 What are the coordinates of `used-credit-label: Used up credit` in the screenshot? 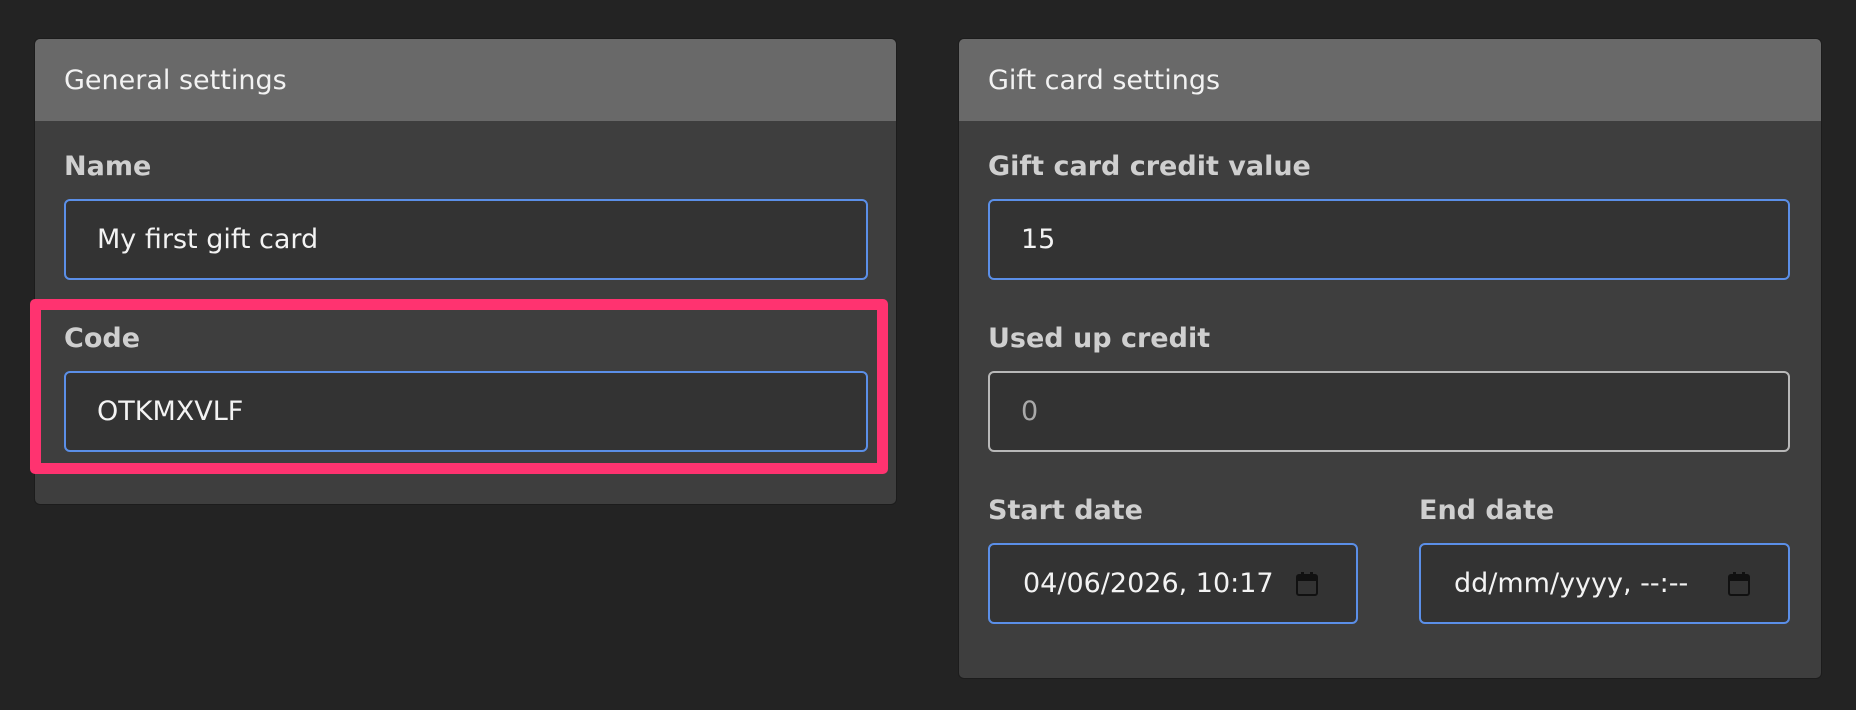 It's located at (1099, 338).